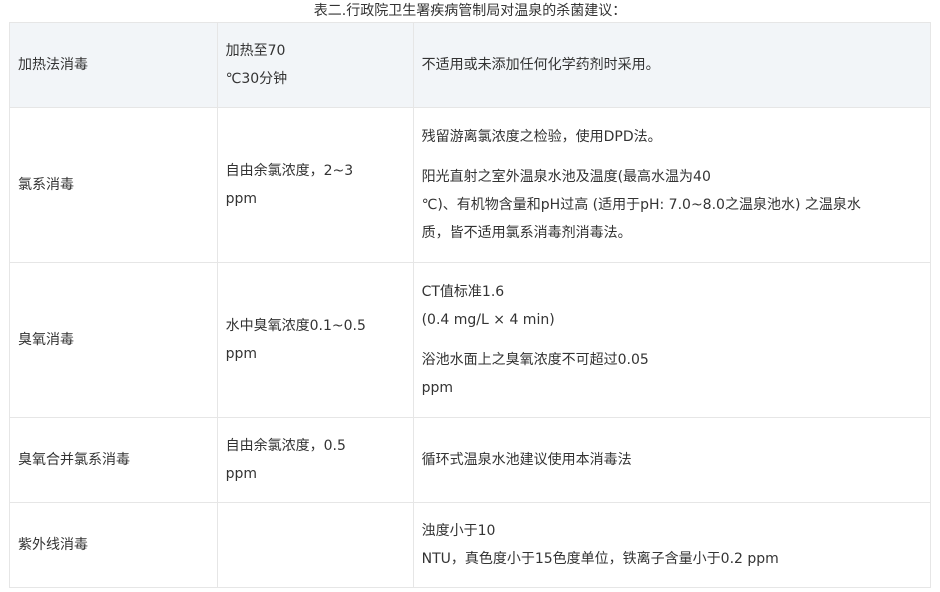 The height and width of the screenshot is (592, 940). Describe the element at coordinates (53, 545) in the screenshot. I see `method-text: 紫外线消毒` at that location.